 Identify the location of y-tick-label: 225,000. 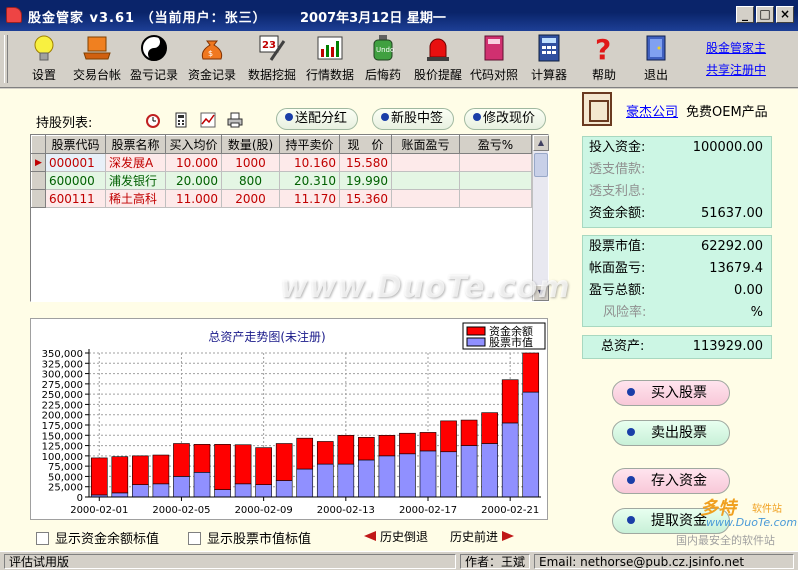
(62, 405).